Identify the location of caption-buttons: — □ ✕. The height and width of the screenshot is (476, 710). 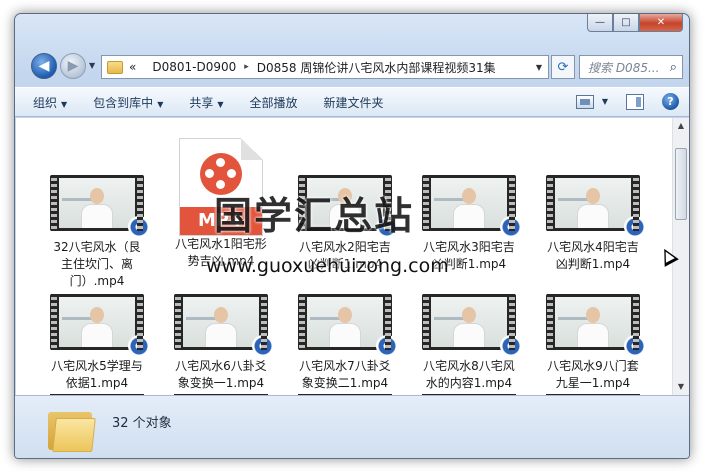
(635, 23).